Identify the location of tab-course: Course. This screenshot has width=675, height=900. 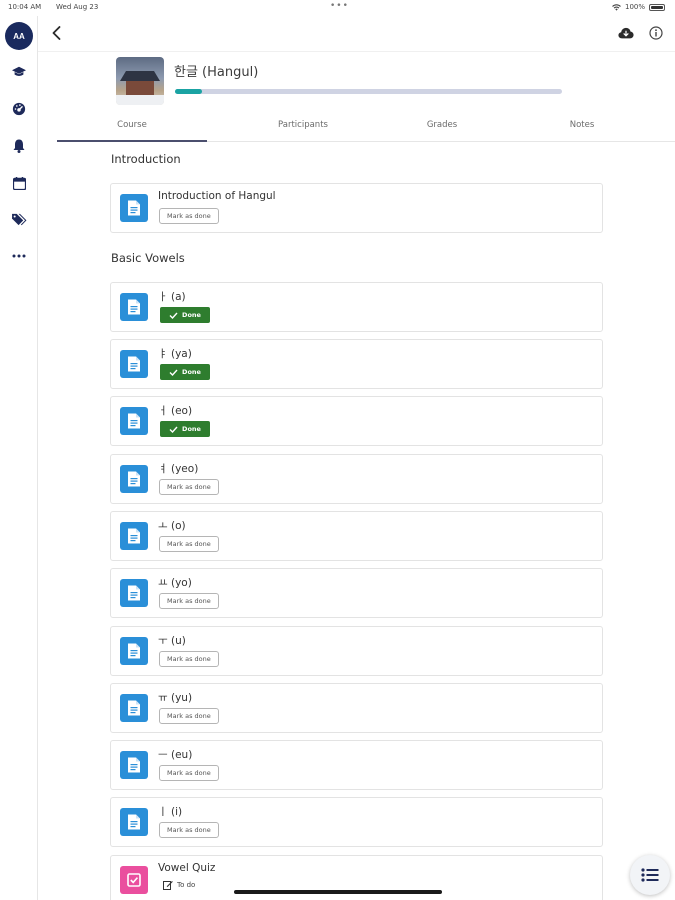
(132, 125).